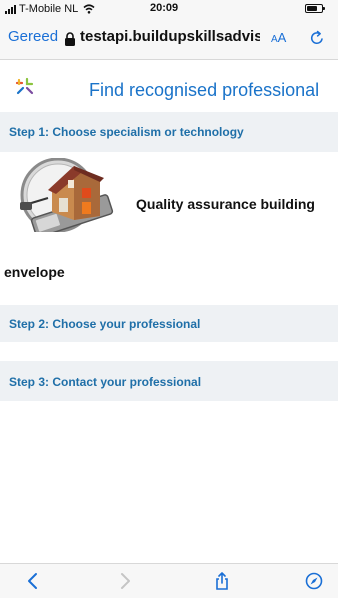 This screenshot has width=338, height=598. Describe the element at coordinates (33, 36) in the screenshot. I see `done-button: Gereed` at that location.